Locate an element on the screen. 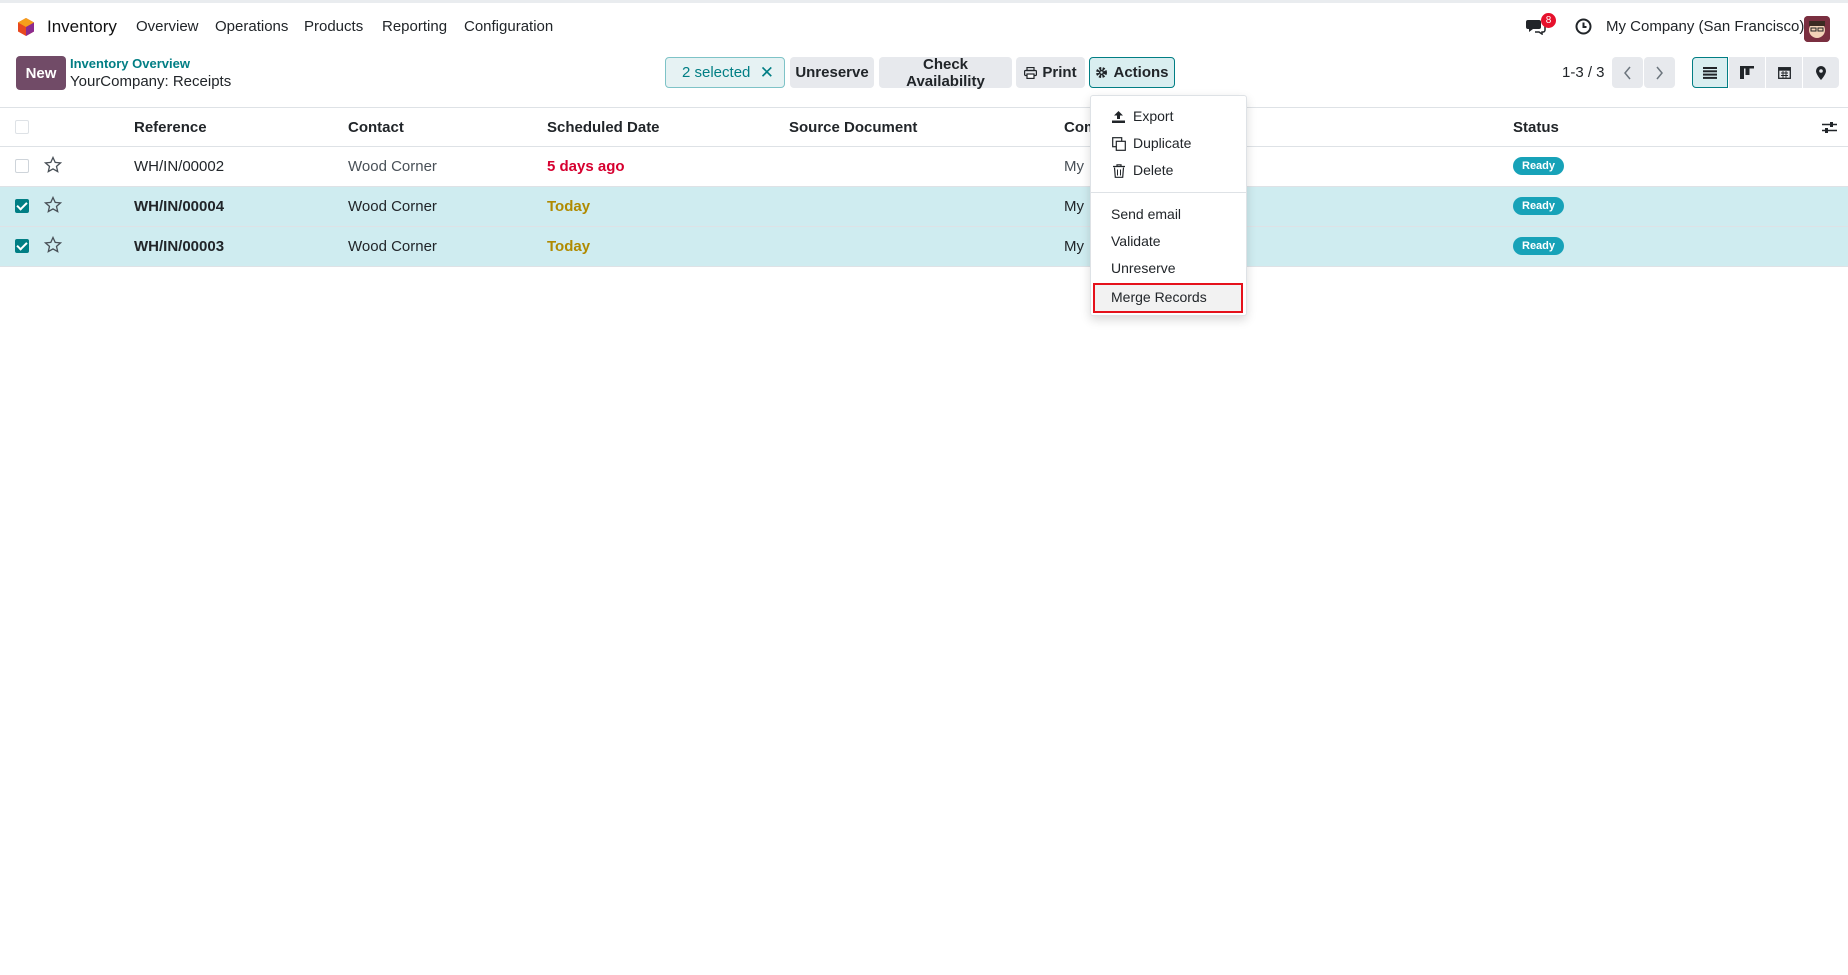 This screenshot has width=1848, height=975. row-reference: WH/IN/00002 is located at coordinates (179, 166).